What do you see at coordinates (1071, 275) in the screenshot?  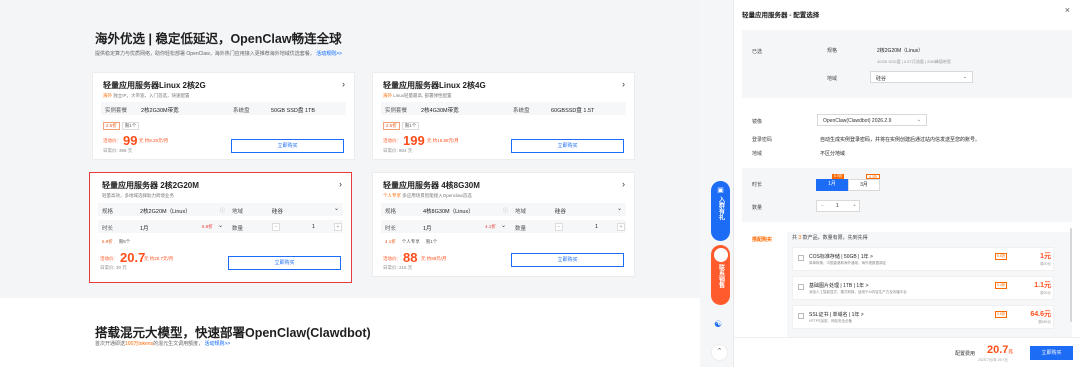 I see `scrollbar` at bounding box center [1071, 275].